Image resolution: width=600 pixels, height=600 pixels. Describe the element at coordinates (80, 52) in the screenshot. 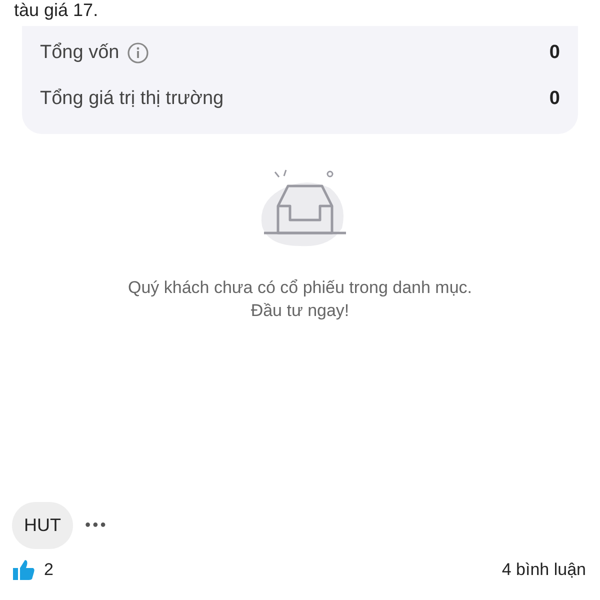

I see `row-label: Tổng vốn` at that location.